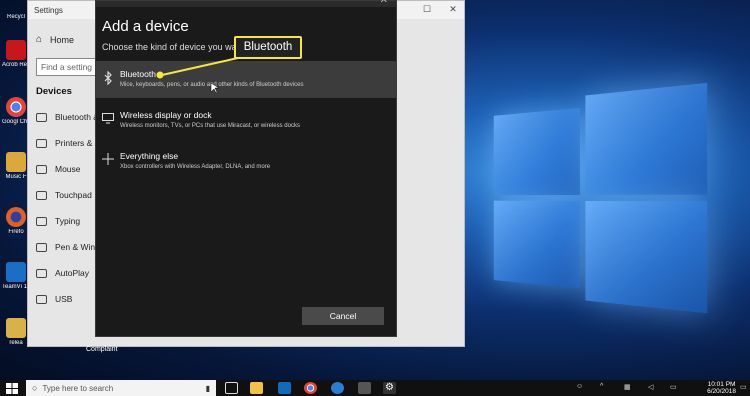  What do you see at coordinates (16, 107) in the screenshot?
I see `chrome-icon` at bounding box center [16, 107].